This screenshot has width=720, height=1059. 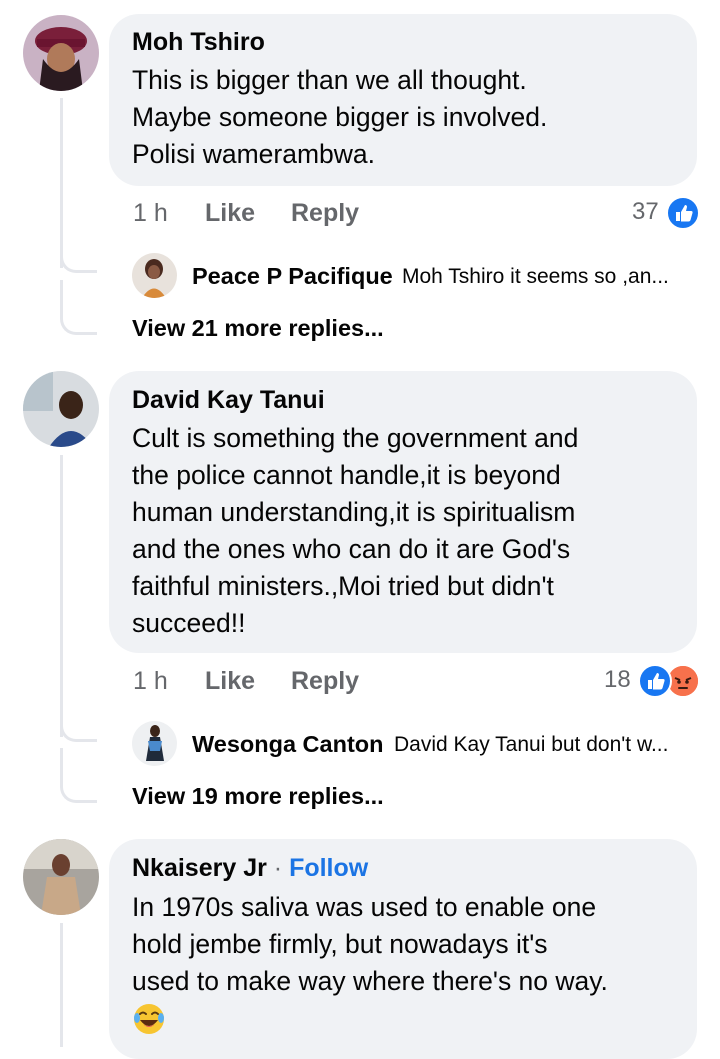 I want to click on avatar-moh-tshiro, so click(x=61, y=53).